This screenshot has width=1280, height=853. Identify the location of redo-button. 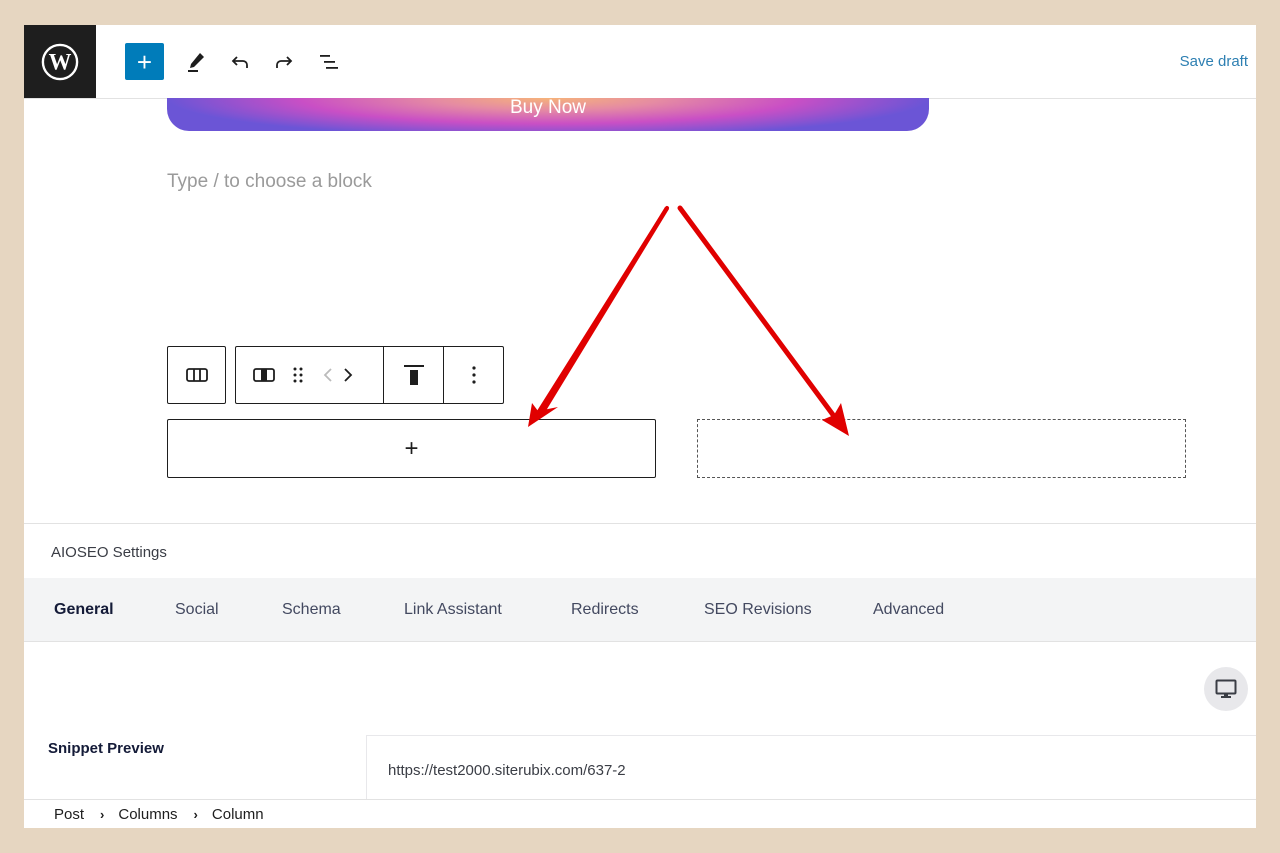
(284, 62).